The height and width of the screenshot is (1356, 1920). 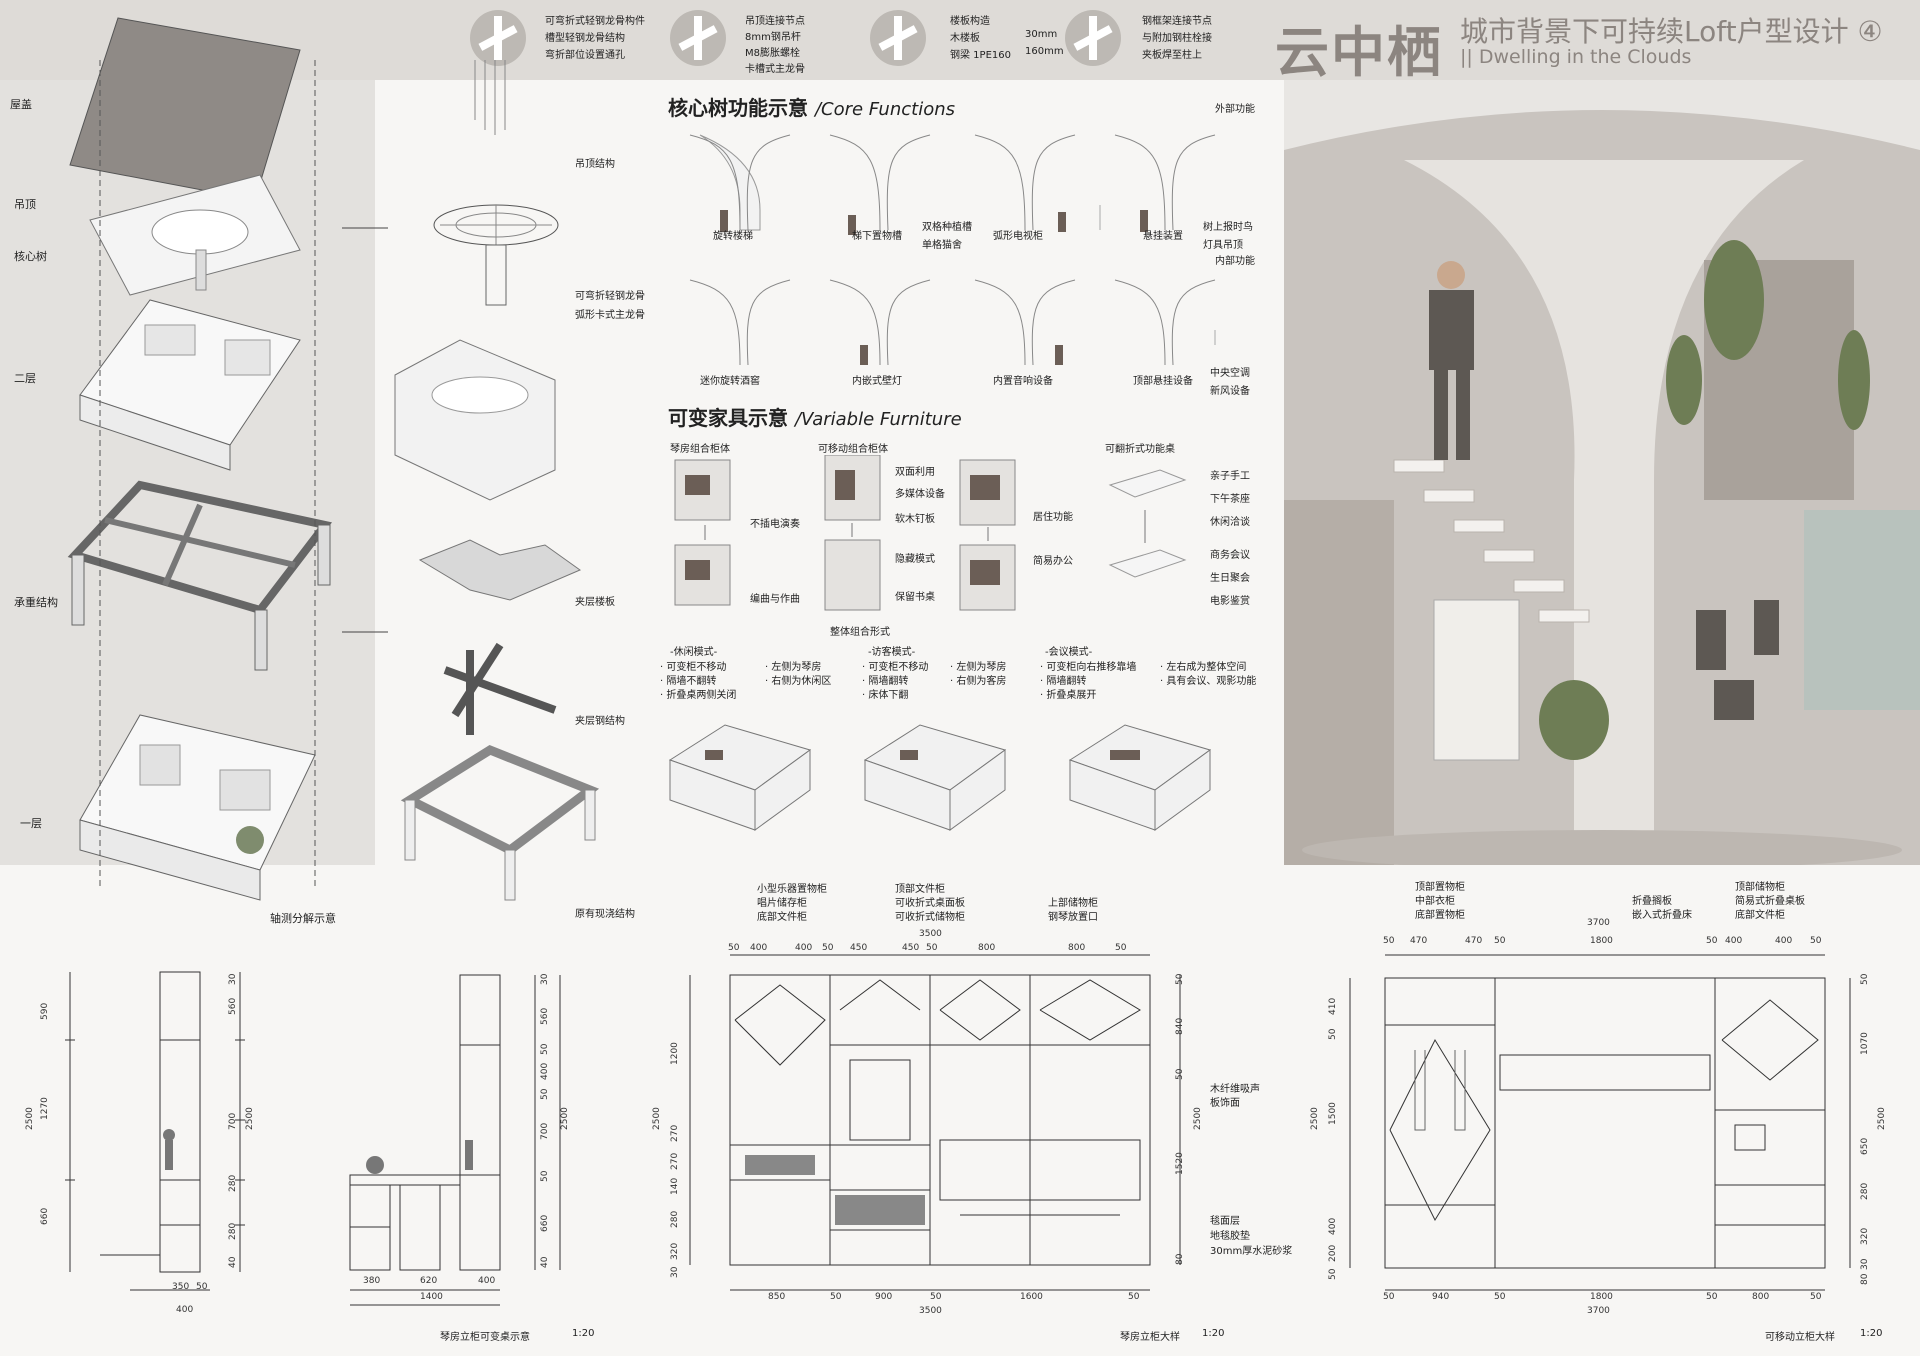 What do you see at coordinates (1865, 1043) in the screenshot?
I see `d4-vr-2: 1070` at bounding box center [1865, 1043].